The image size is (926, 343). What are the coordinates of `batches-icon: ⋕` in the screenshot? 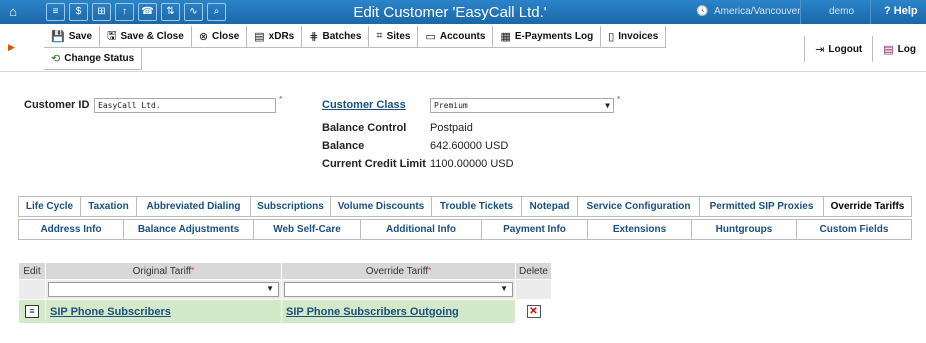 It's located at (314, 37).